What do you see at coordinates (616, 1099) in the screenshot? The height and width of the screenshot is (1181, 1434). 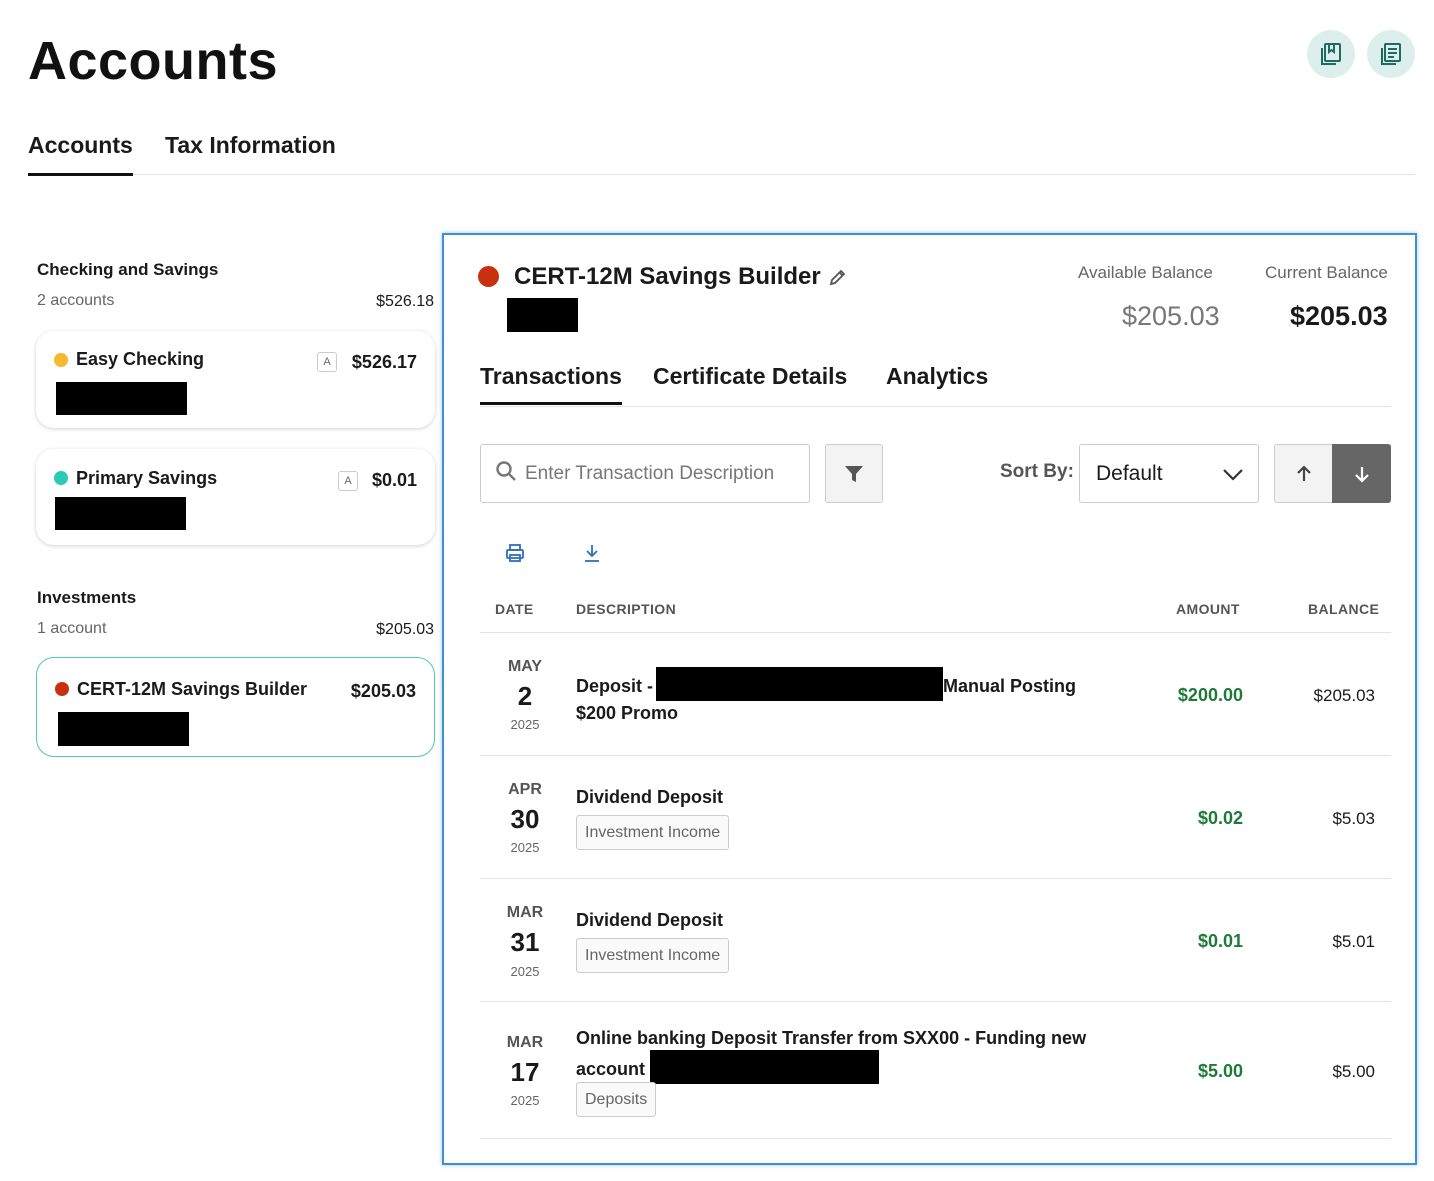 I see `tx-category-tag: Deposits` at bounding box center [616, 1099].